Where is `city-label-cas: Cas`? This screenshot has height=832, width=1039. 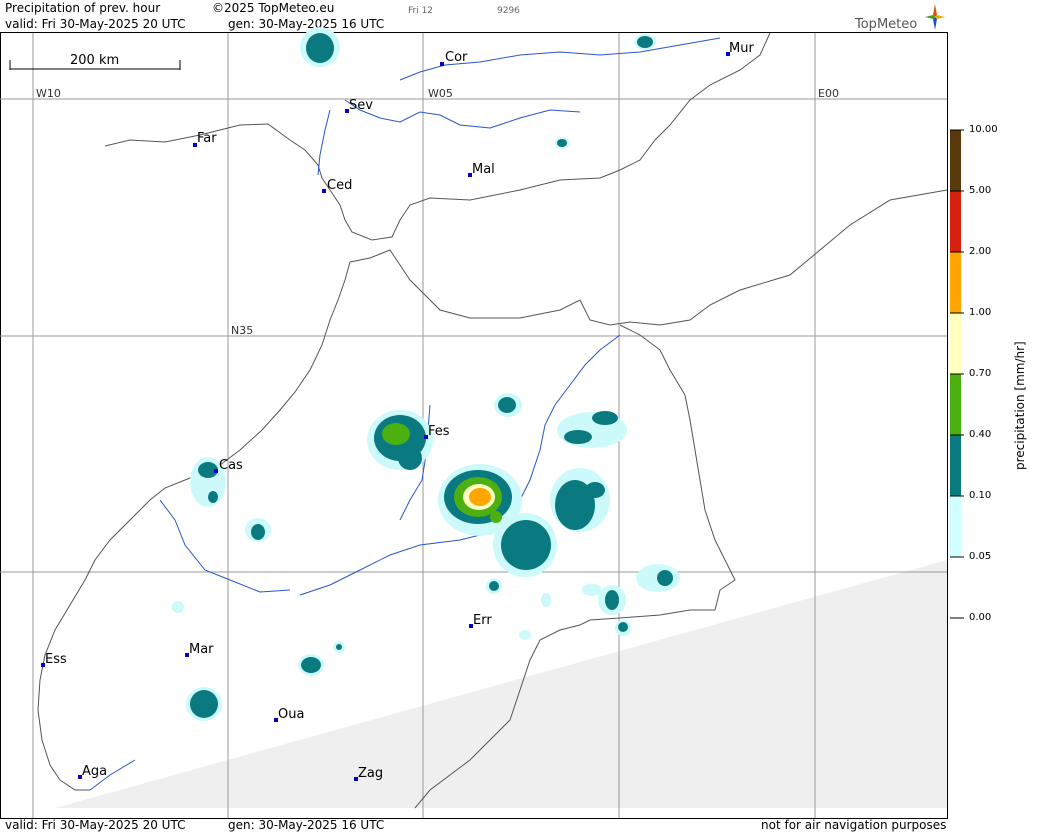 city-label-cas: Cas is located at coordinates (231, 465).